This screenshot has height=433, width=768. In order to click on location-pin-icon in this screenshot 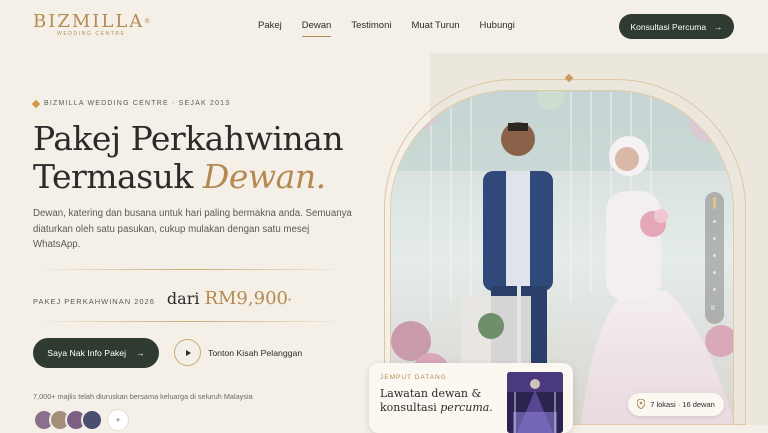, I will do `click(641, 404)`.